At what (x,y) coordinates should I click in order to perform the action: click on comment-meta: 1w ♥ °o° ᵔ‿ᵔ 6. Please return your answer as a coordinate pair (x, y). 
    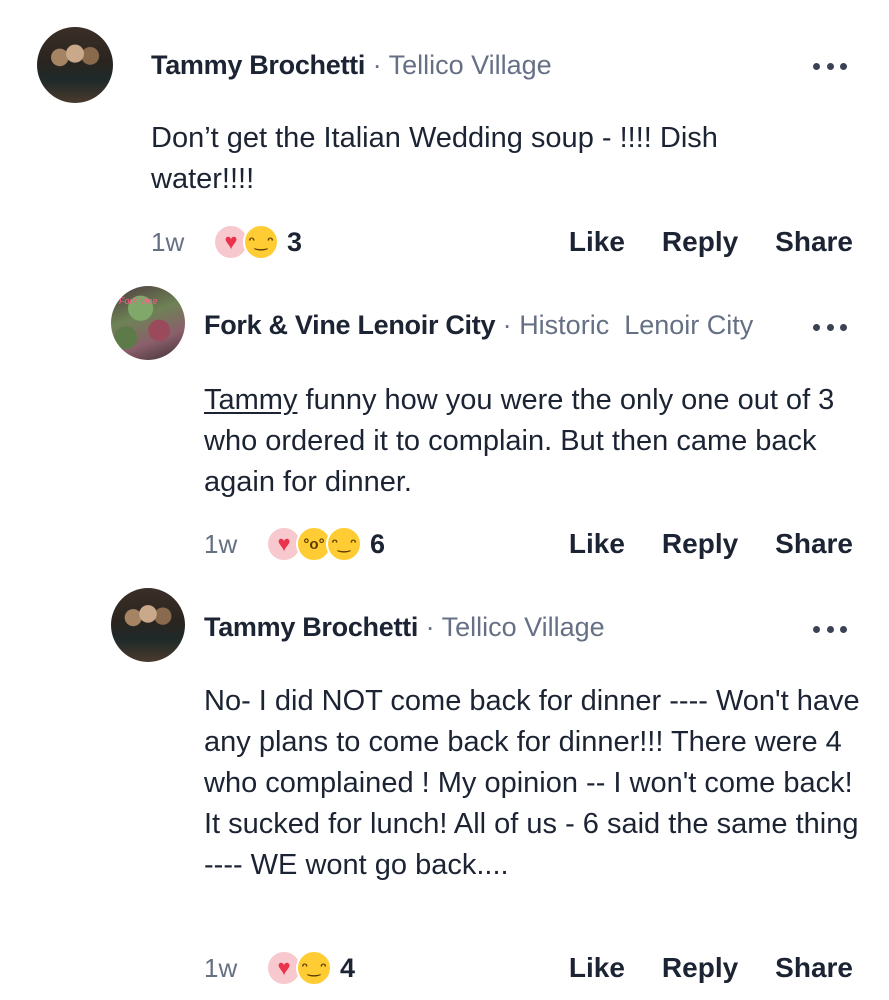
    Looking at the image, I should click on (294, 544).